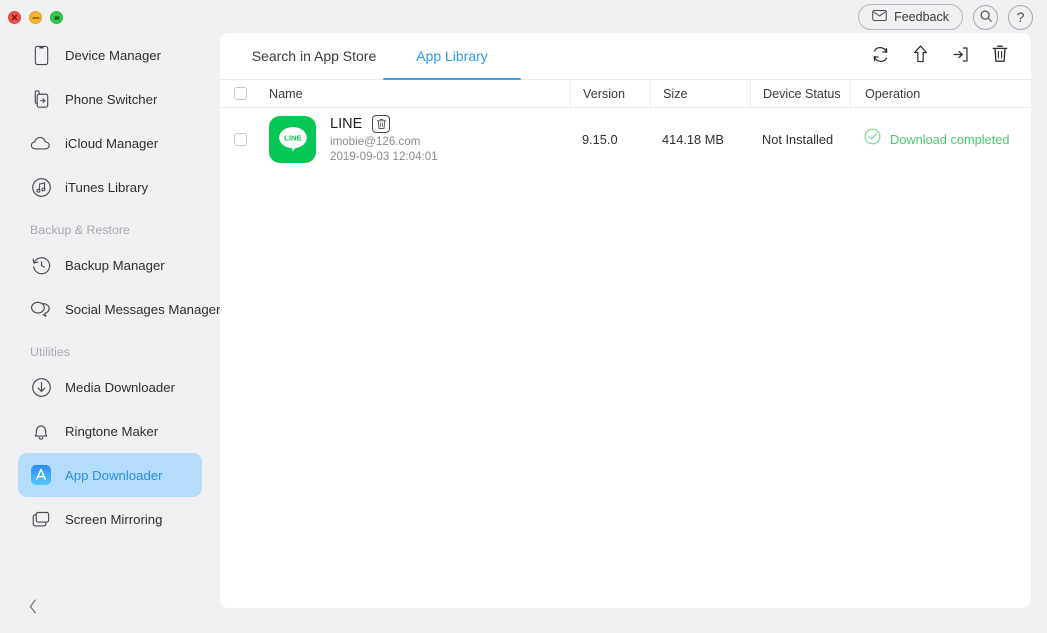 The image size is (1047, 633). I want to click on line-app-icon: LINE, so click(292, 139).